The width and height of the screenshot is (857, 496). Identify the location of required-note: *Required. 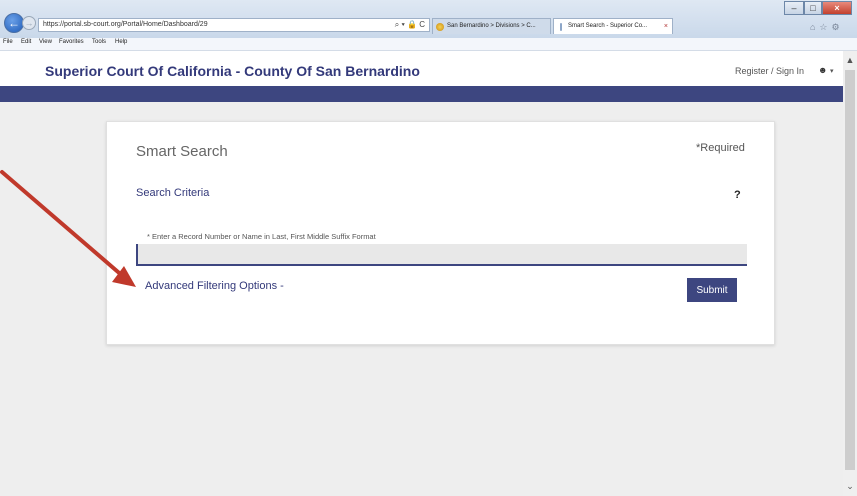
(720, 148).